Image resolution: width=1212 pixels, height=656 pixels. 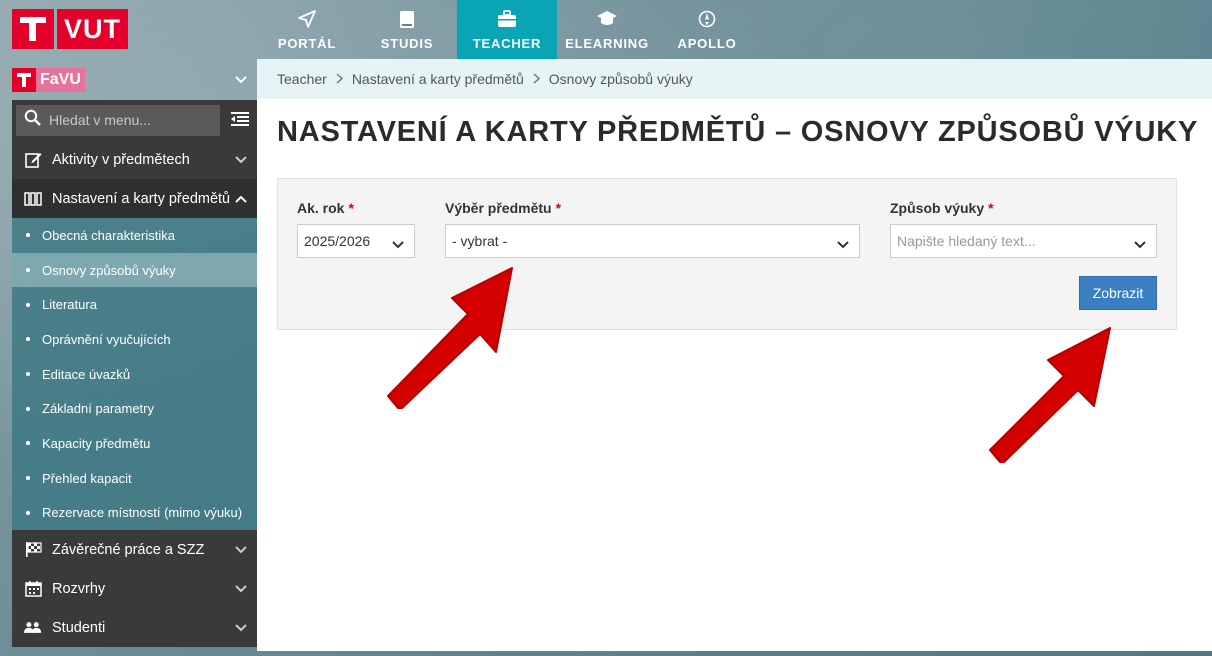 I want to click on sidebar-item-label: Studenti, so click(x=79, y=627).